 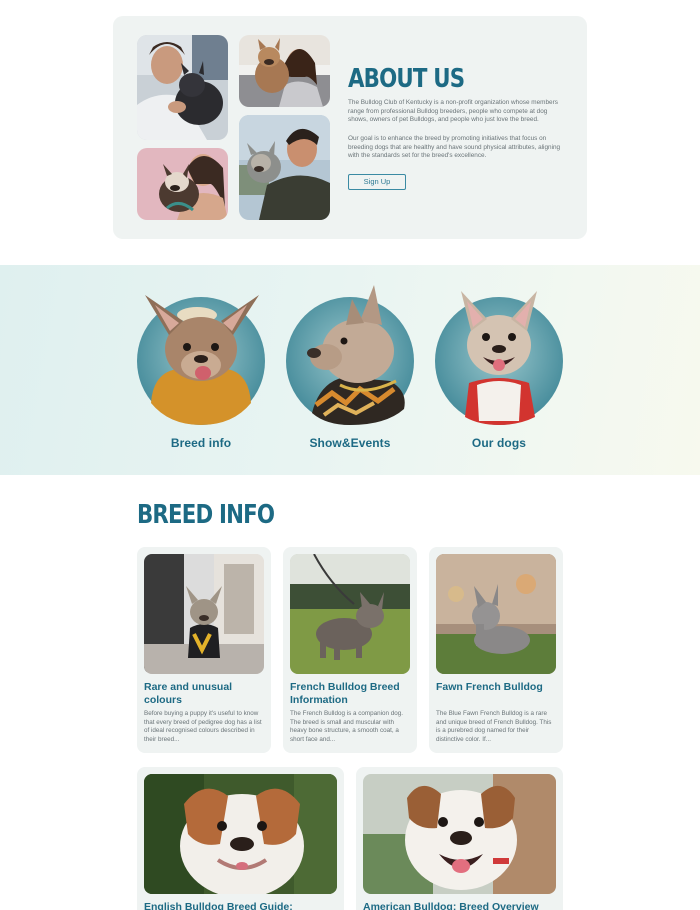 What do you see at coordinates (406, 79) in the screenshot?
I see `about-title: ABOUT US` at bounding box center [406, 79].